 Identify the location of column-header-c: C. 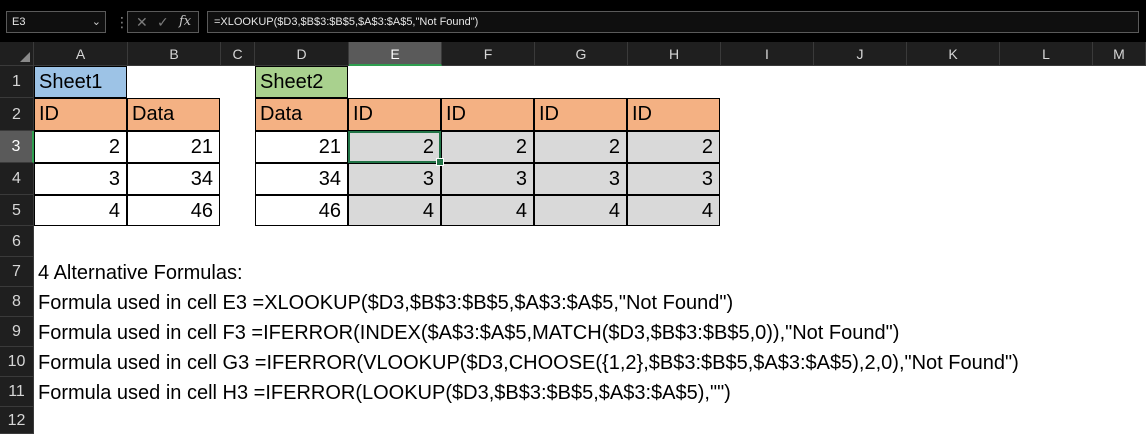
(238, 54).